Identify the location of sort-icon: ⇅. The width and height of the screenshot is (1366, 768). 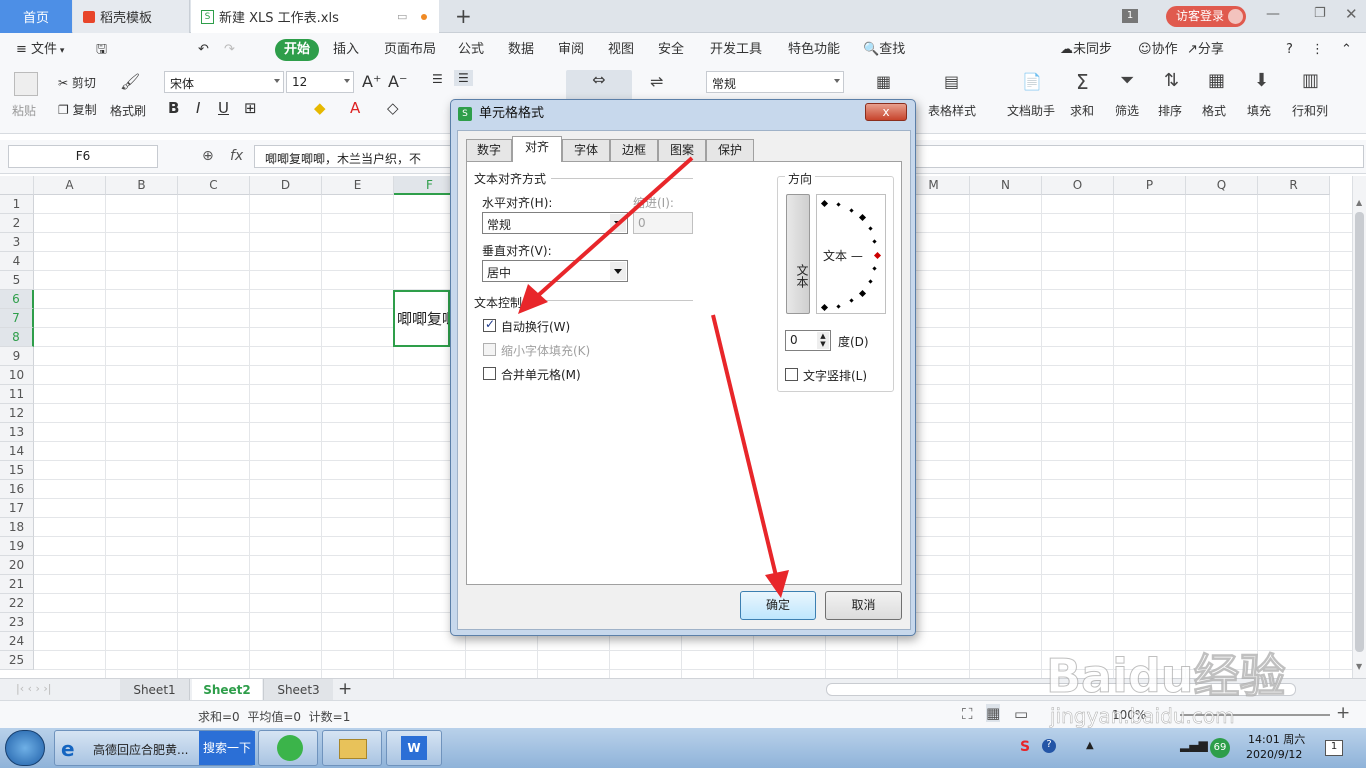
(1171, 80).